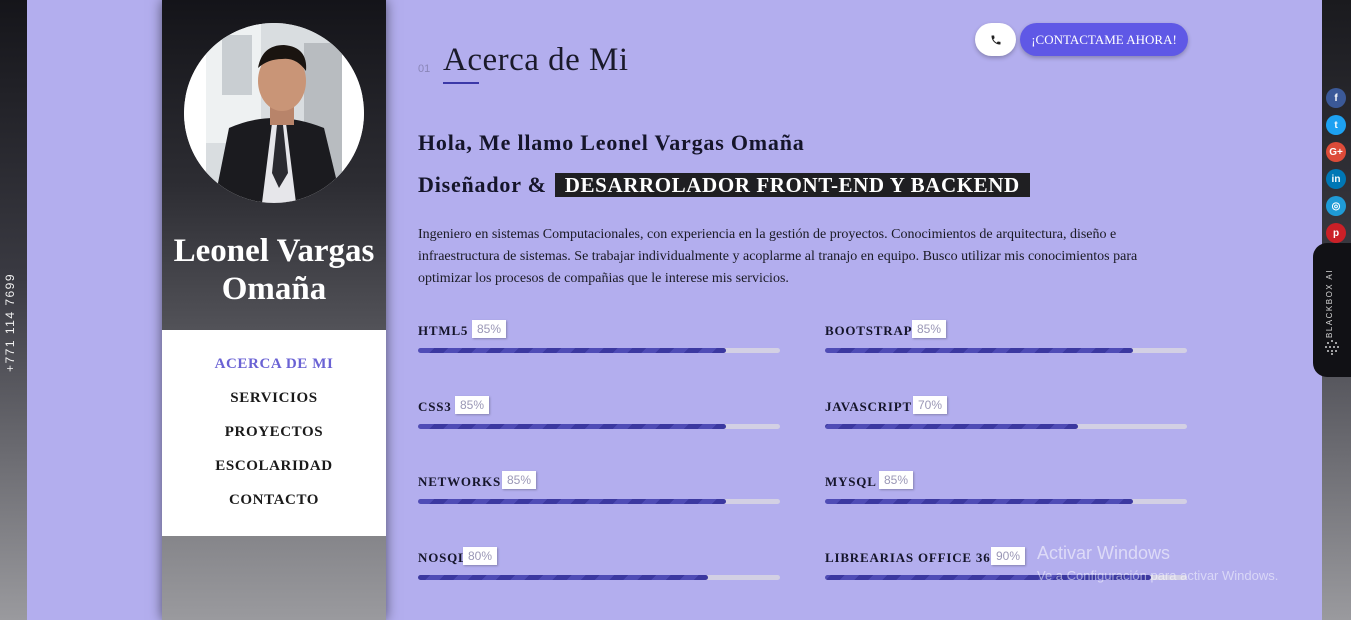  I want to click on vertical-phone-number: +771 114 7699, so click(10, 322).